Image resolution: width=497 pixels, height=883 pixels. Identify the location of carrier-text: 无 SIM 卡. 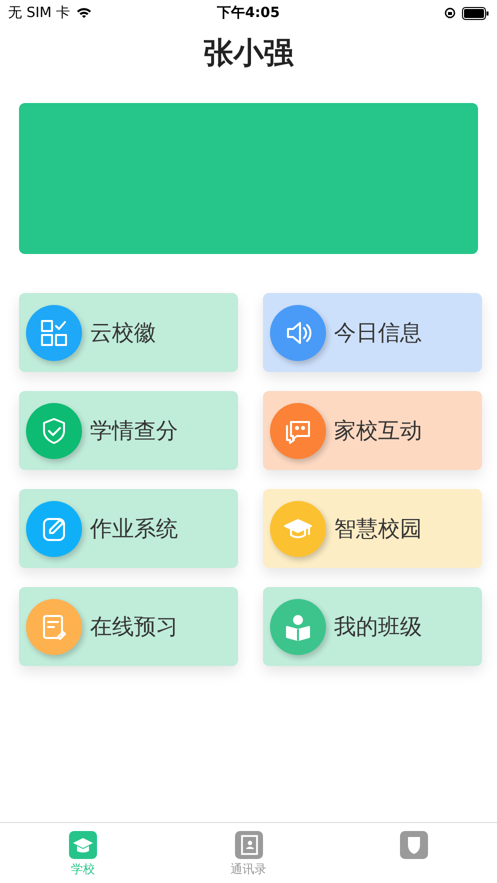
(39, 13).